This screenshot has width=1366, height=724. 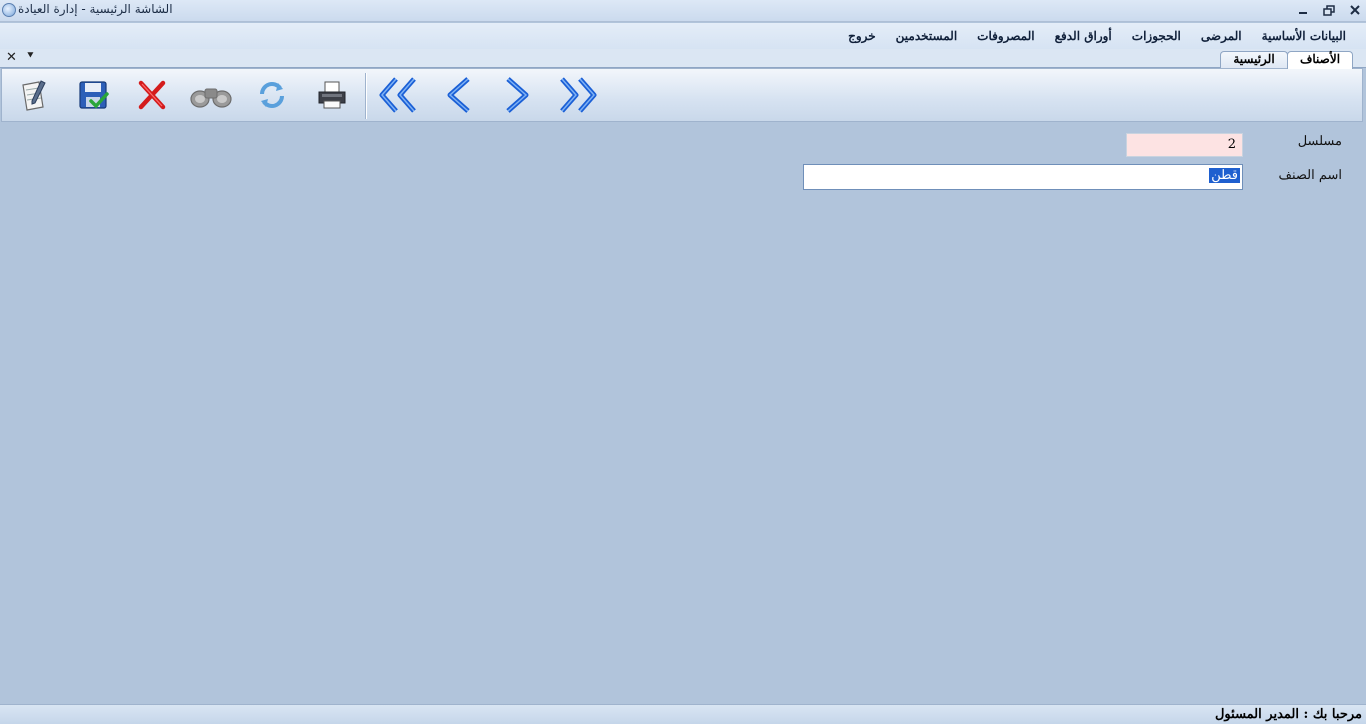 What do you see at coordinates (1005, 36) in the screenshot?
I see `menu-expenses: المصروفات` at bounding box center [1005, 36].